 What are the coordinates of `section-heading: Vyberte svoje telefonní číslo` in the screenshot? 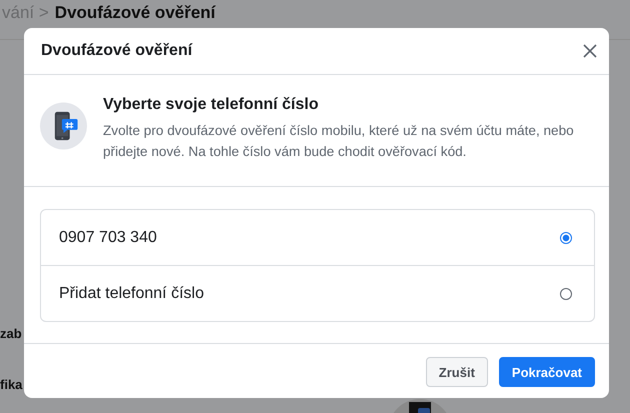 It's located at (211, 105).